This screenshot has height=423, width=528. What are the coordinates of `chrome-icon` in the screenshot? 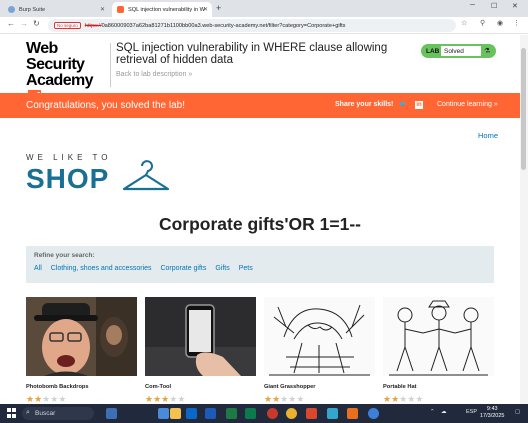 It's located at (291, 413).